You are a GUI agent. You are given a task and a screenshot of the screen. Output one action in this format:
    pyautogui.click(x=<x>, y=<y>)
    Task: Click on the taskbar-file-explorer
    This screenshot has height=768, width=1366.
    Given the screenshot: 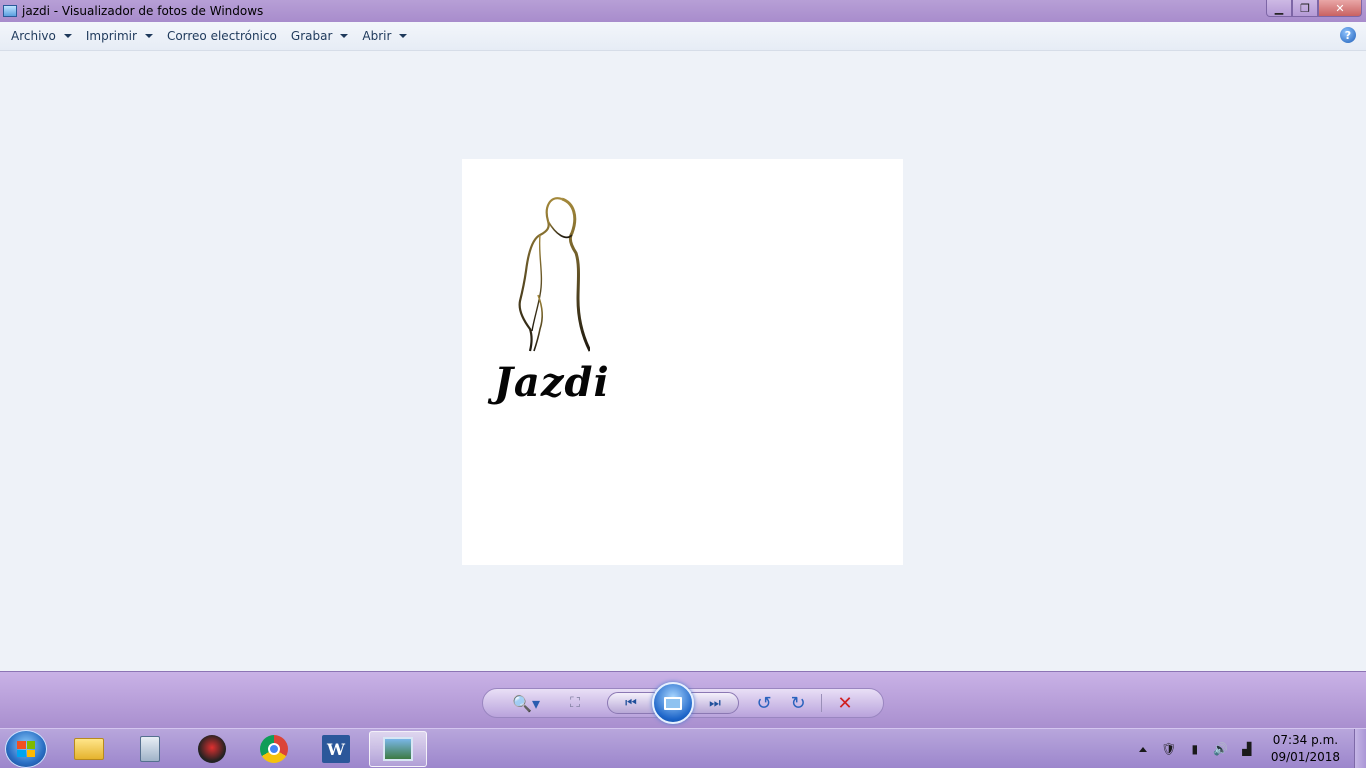 What is the action you would take?
    pyautogui.click(x=89, y=749)
    